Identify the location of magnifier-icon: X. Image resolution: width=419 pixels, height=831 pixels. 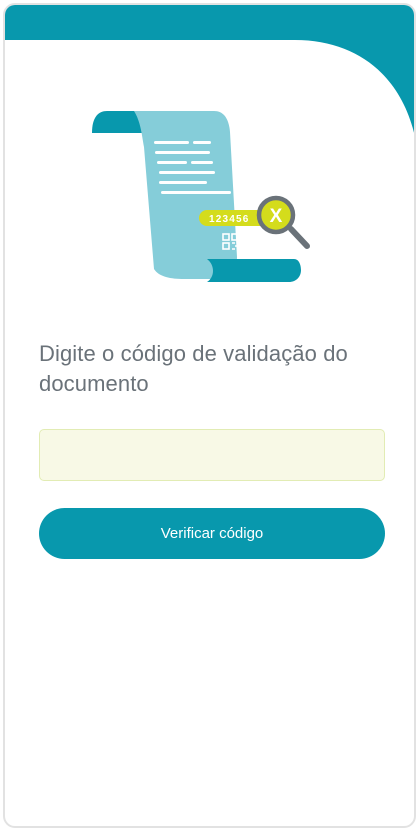
(283, 222).